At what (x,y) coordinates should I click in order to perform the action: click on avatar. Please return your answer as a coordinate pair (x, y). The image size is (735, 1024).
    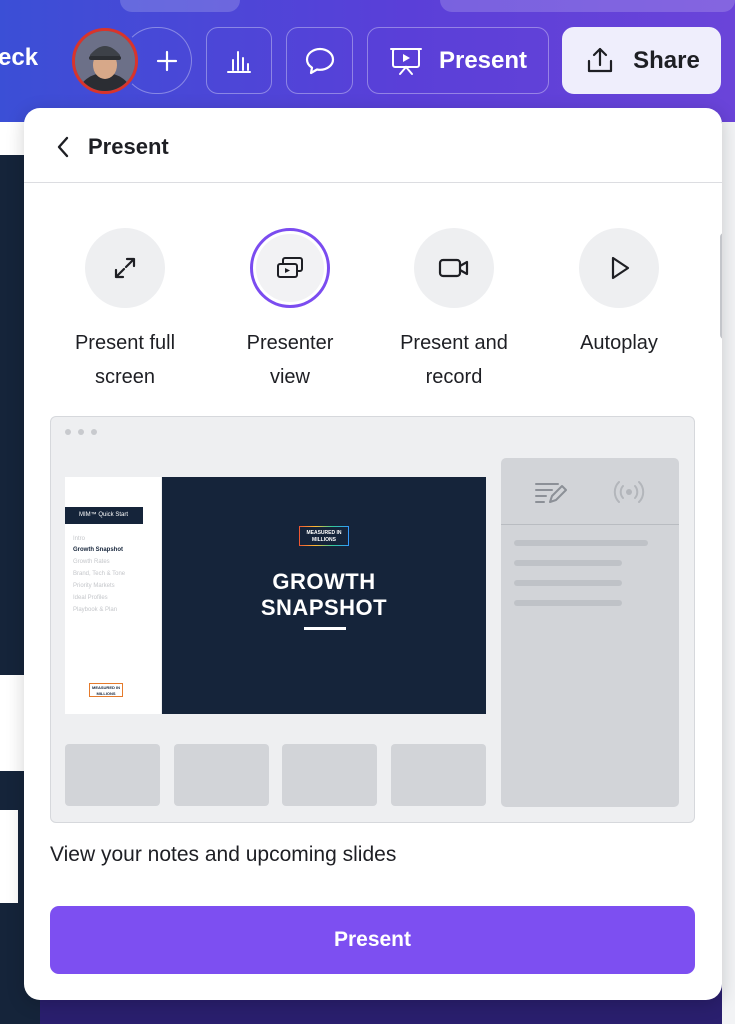
    Looking at the image, I should click on (105, 61).